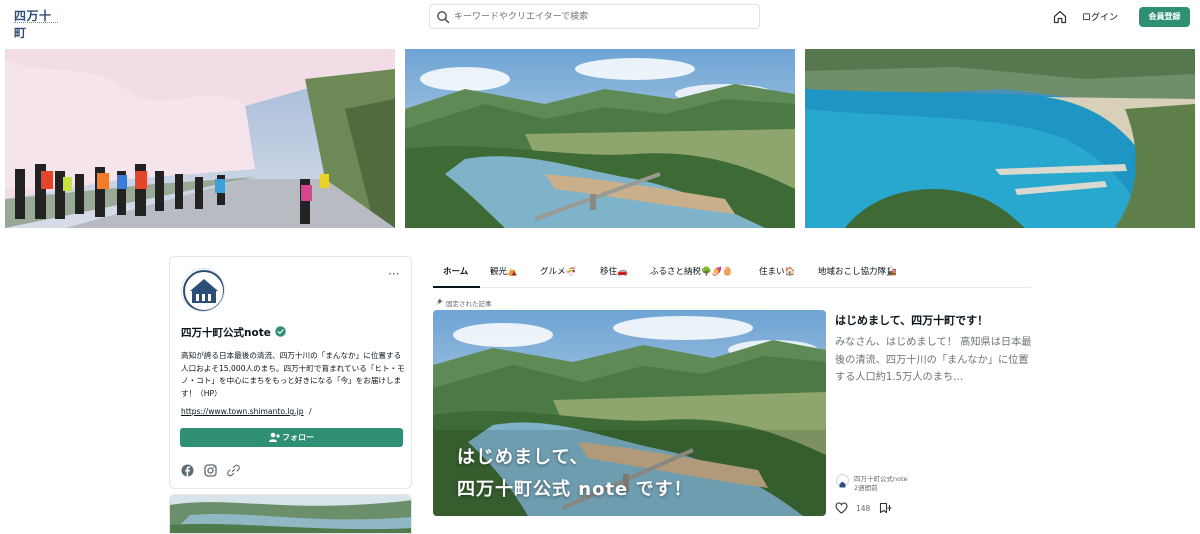 Image resolution: width=1200 pixels, height=534 pixels. I want to click on pinned-article-label: 固定された記事, so click(469, 304).